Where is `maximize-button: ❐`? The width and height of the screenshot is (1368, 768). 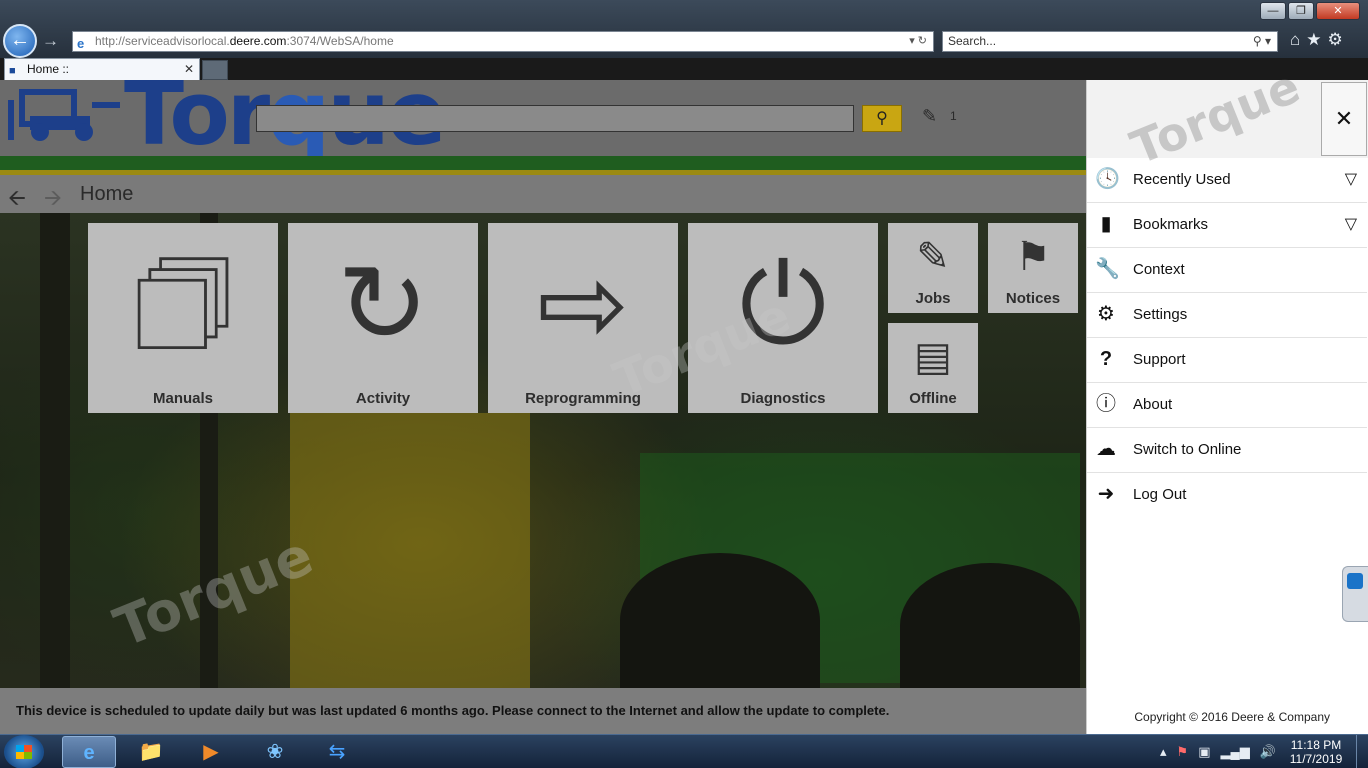 maximize-button: ❐ is located at coordinates (1301, 11).